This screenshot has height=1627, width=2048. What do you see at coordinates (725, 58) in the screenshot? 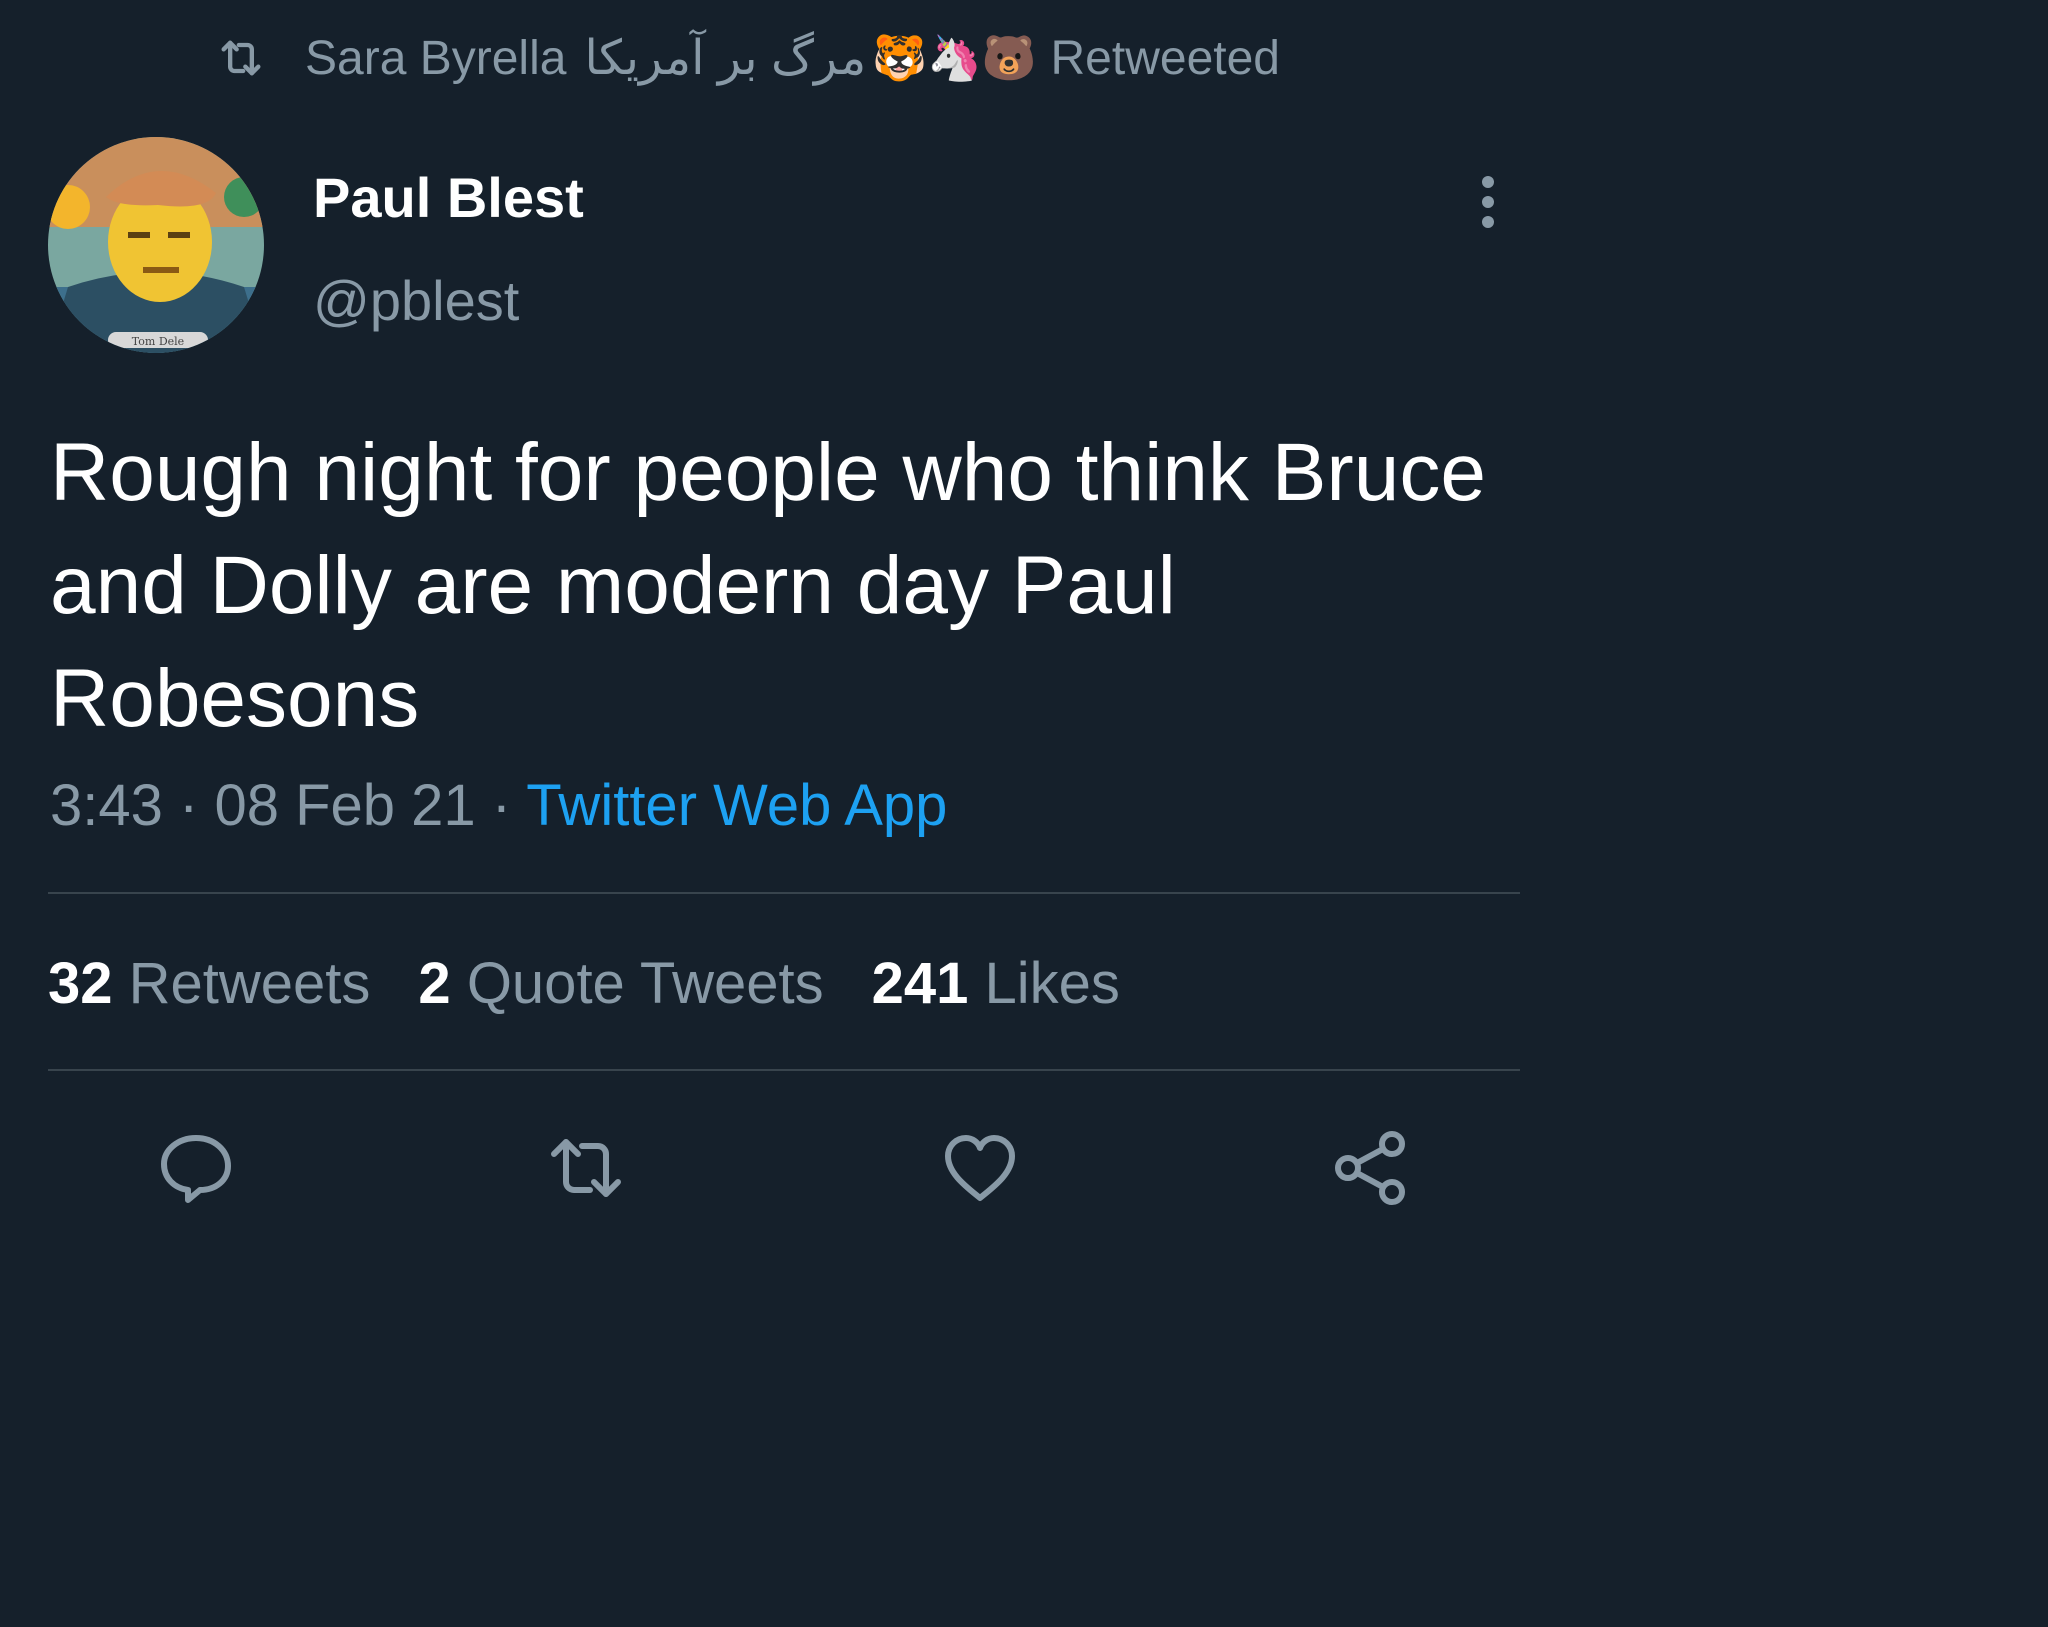
I see `retweeter-name-rtl: مرگ بر آمریکا` at bounding box center [725, 58].